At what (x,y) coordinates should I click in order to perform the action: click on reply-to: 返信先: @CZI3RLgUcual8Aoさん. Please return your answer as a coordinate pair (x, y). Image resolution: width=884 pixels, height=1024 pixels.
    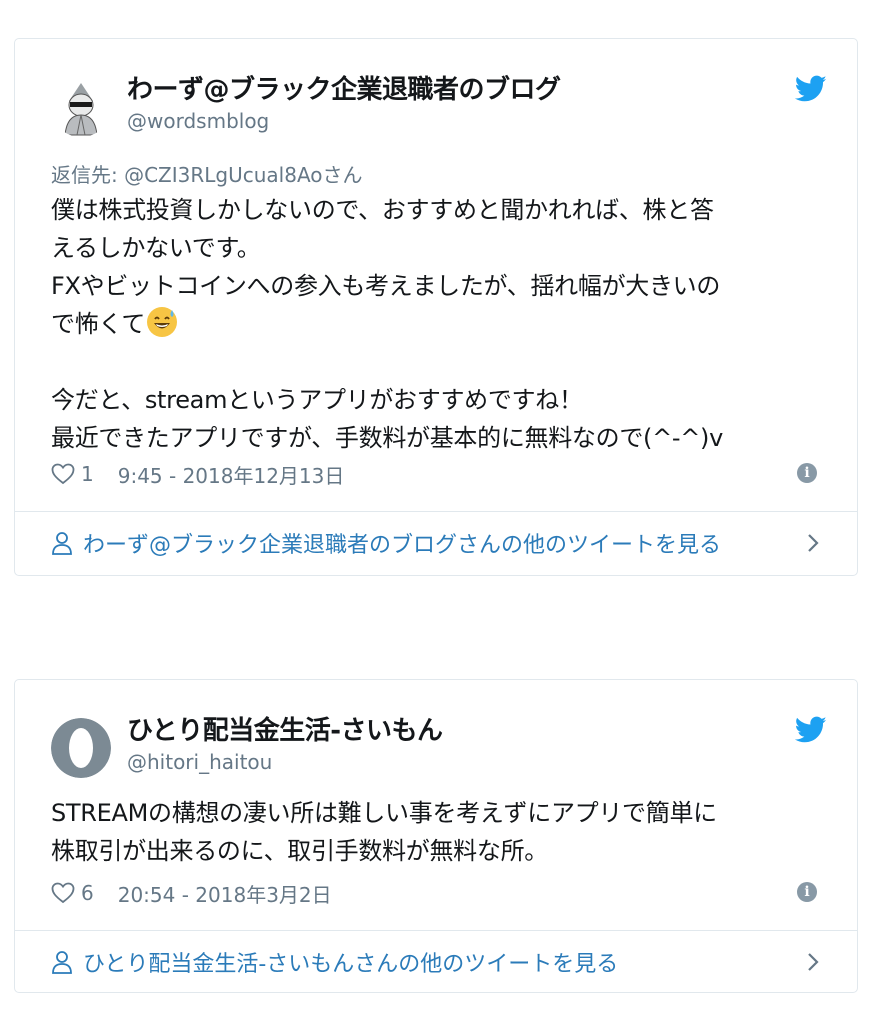
    Looking at the image, I should click on (207, 173).